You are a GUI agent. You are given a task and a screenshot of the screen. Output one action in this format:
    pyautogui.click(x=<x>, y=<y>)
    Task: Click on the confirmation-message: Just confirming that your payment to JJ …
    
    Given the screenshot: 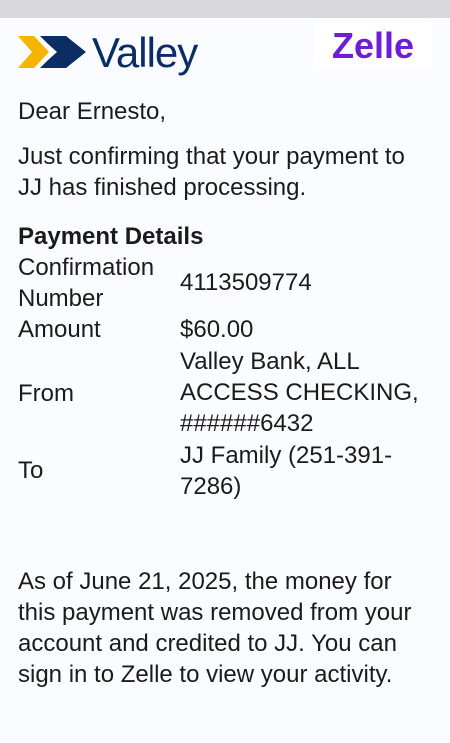 What is the action you would take?
    pyautogui.click(x=211, y=172)
    